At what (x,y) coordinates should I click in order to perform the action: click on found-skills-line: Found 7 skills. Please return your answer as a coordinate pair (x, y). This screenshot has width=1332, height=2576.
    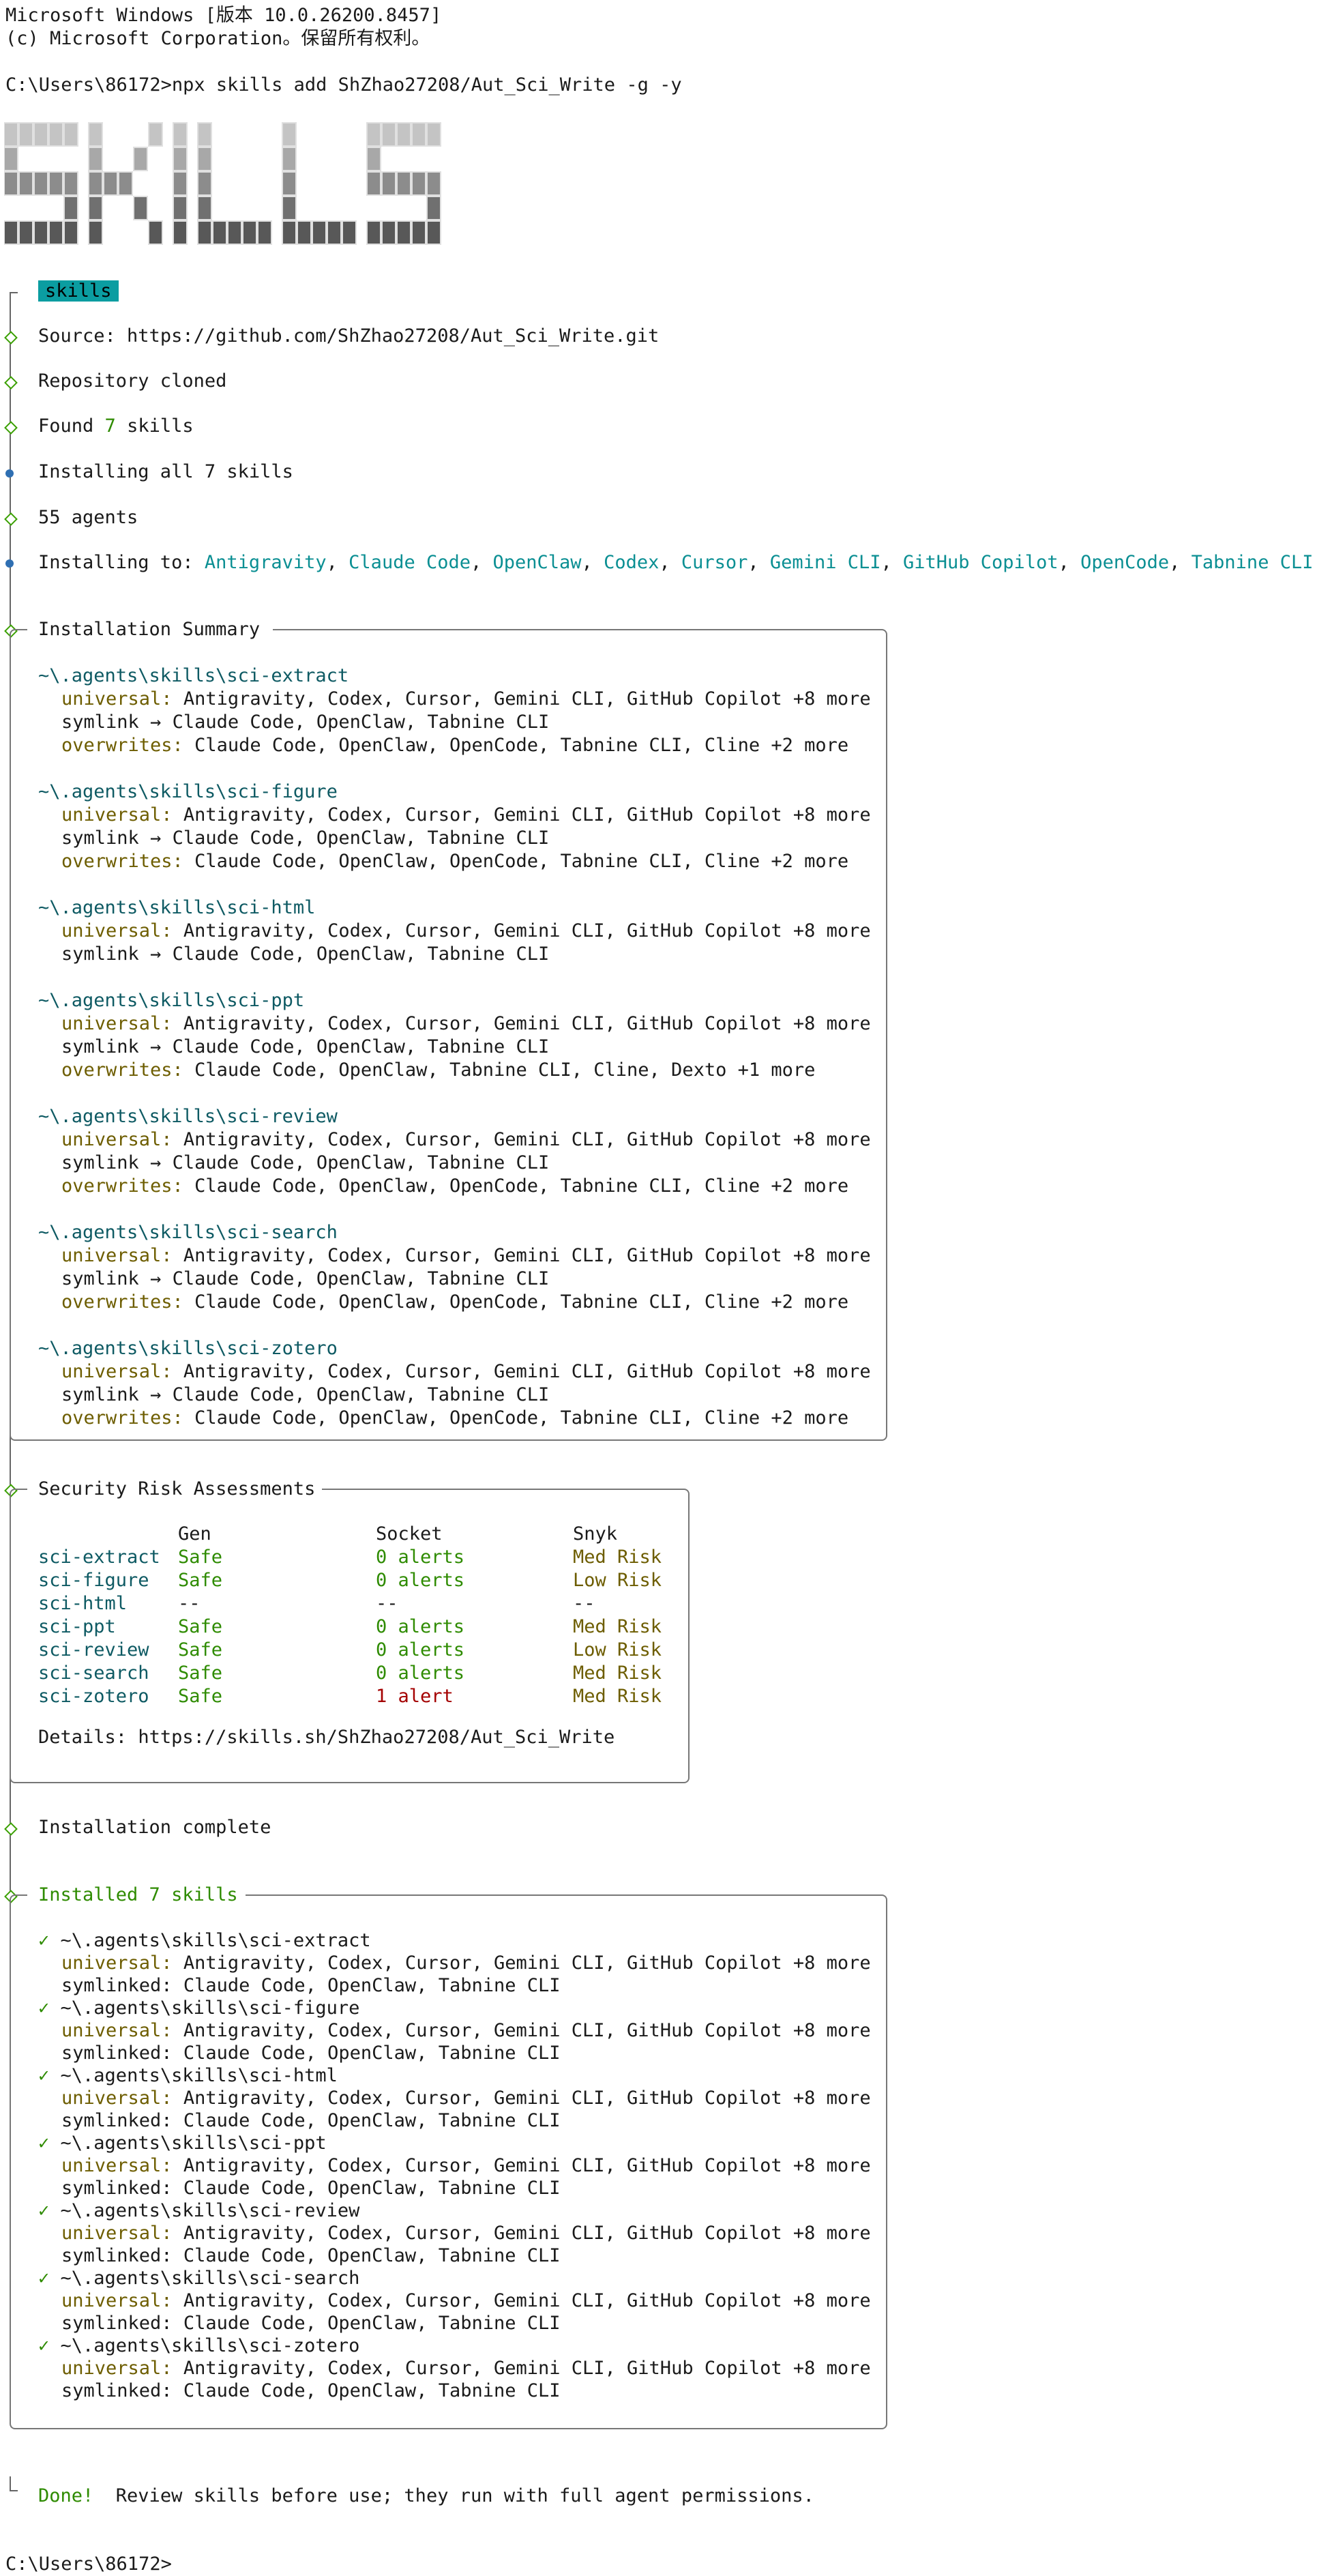
    Looking at the image, I should click on (116, 426).